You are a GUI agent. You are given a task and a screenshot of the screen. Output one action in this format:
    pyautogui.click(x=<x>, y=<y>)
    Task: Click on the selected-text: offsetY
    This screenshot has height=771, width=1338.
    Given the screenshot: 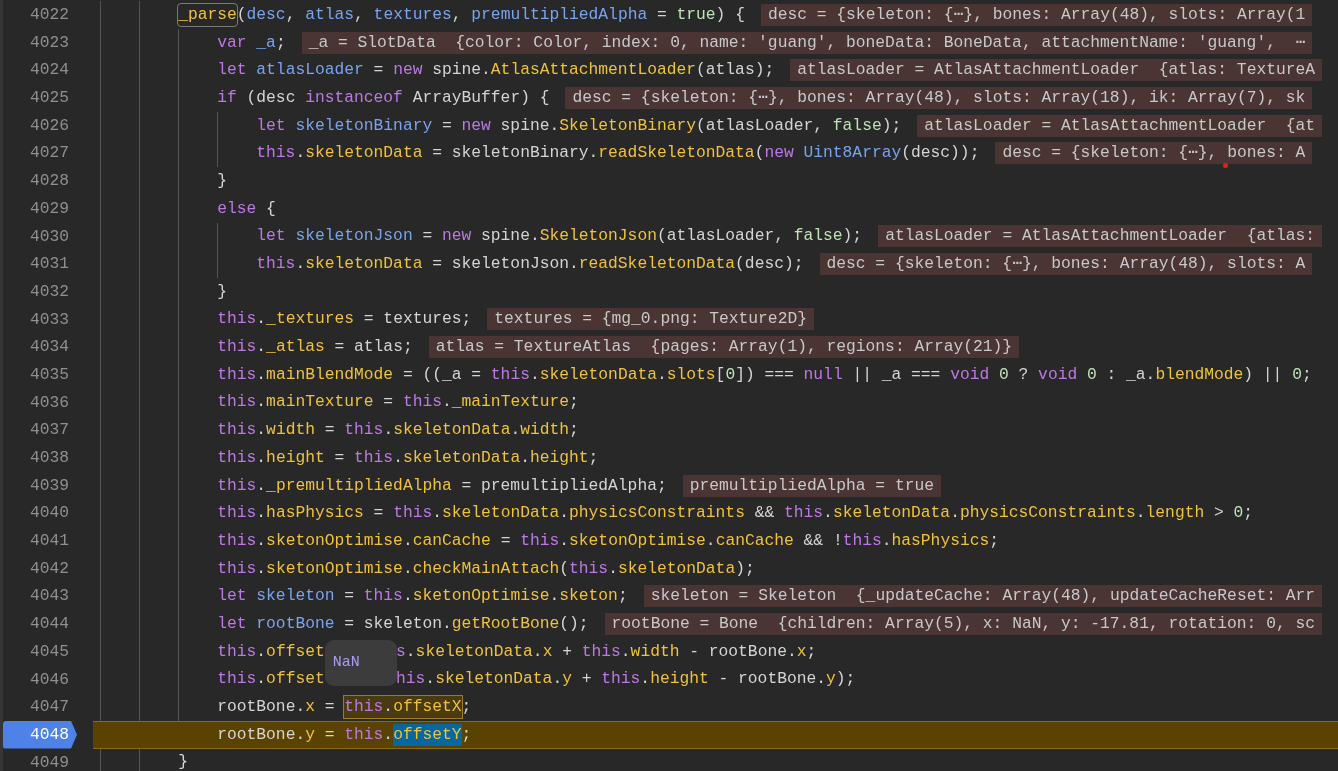 What is the action you would take?
    pyautogui.click(x=427, y=734)
    